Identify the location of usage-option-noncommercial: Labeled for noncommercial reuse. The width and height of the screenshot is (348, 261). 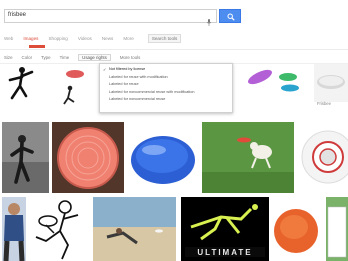
(166, 100).